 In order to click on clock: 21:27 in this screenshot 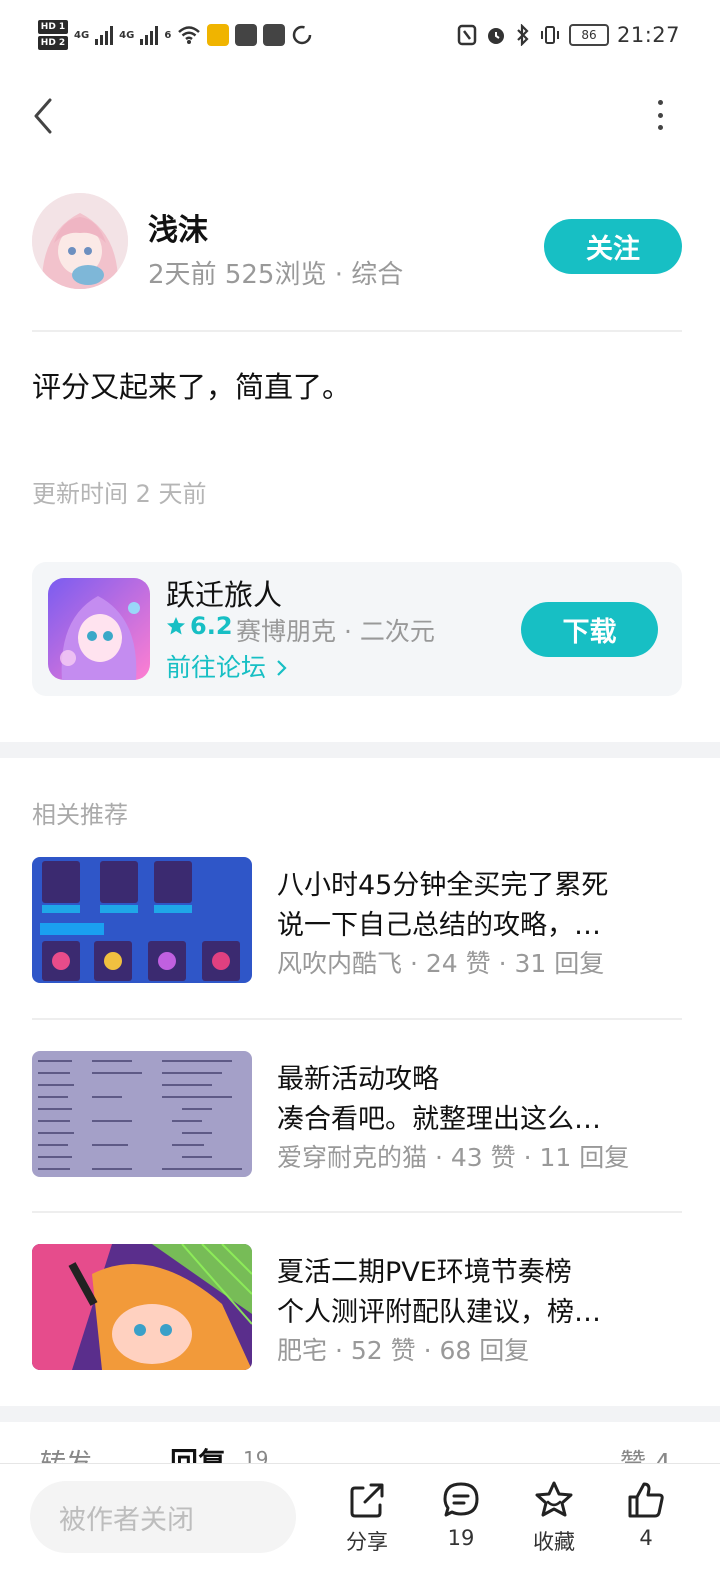, I will do `click(648, 35)`.